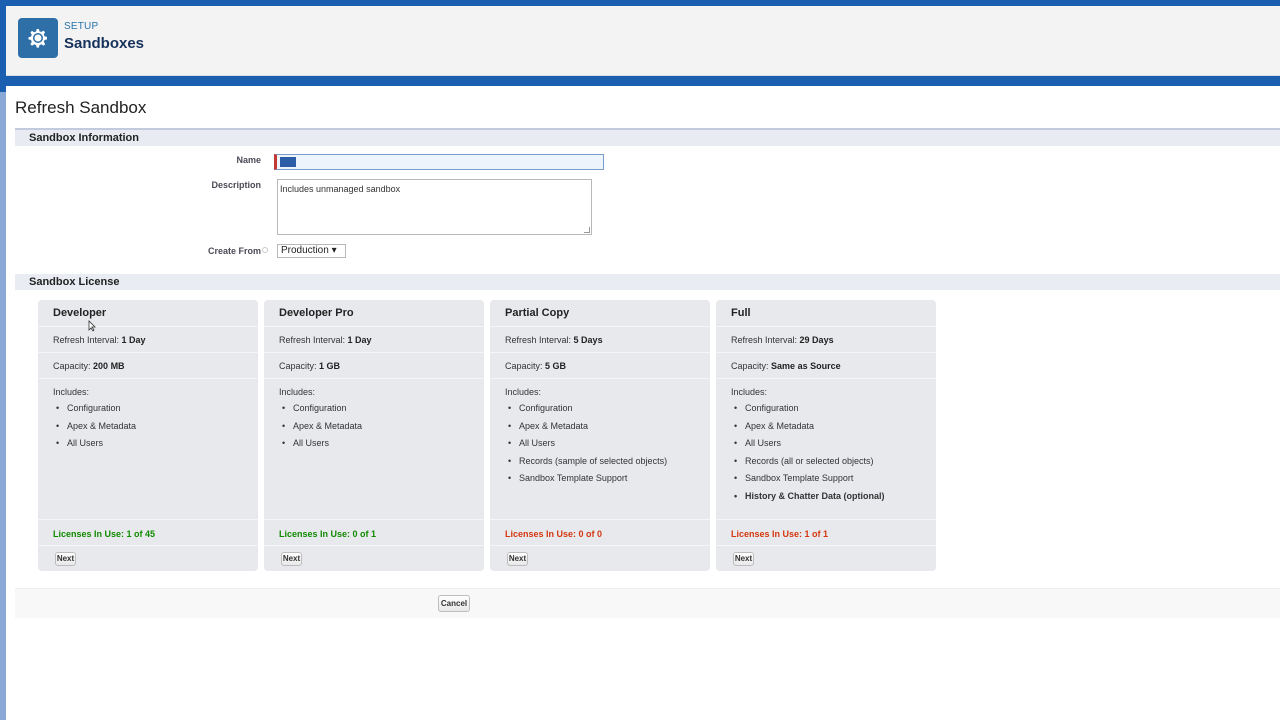 The width and height of the screenshot is (1280, 720). What do you see at coordinates (786, 366) in the screenshot?
I see `capacity: Capacity: Same as Source` at bounding box center [786, 366].